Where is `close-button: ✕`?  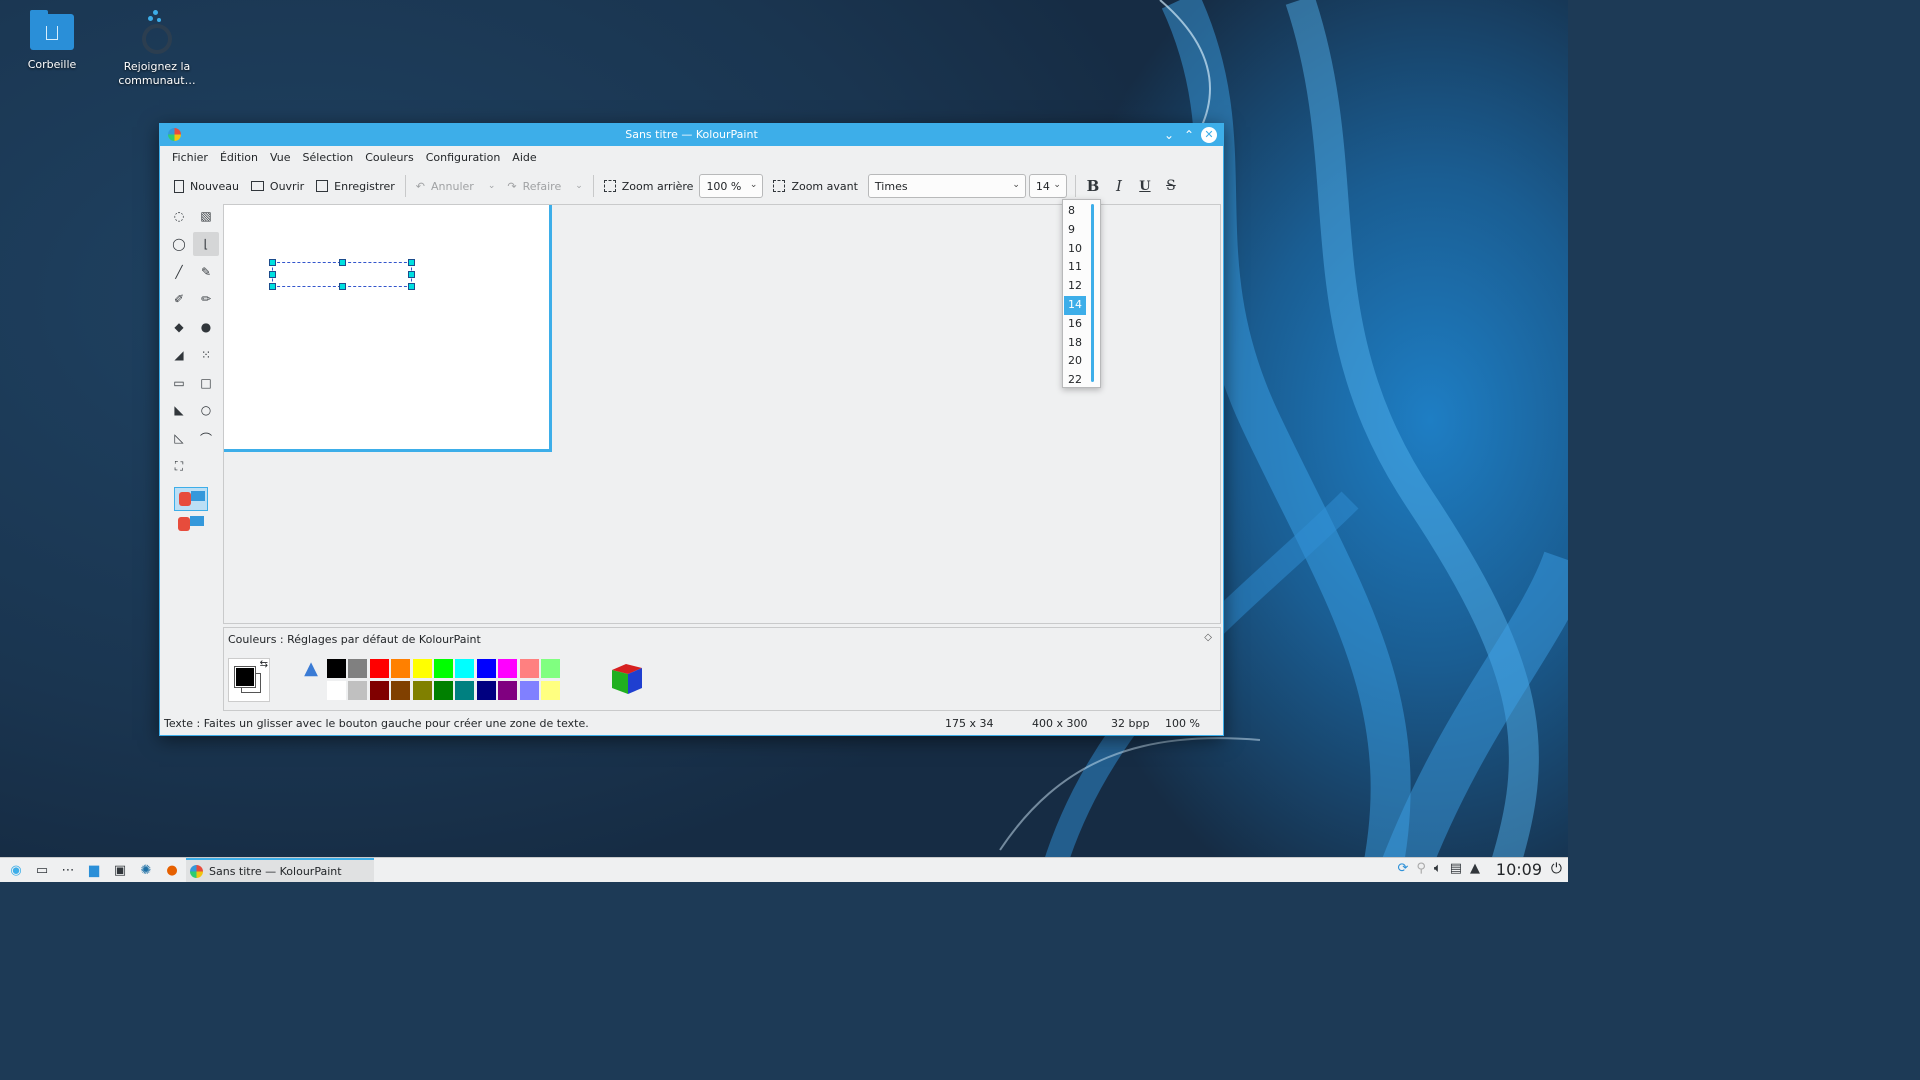
close-button: ✕ is located at coordinates (1209, 135).